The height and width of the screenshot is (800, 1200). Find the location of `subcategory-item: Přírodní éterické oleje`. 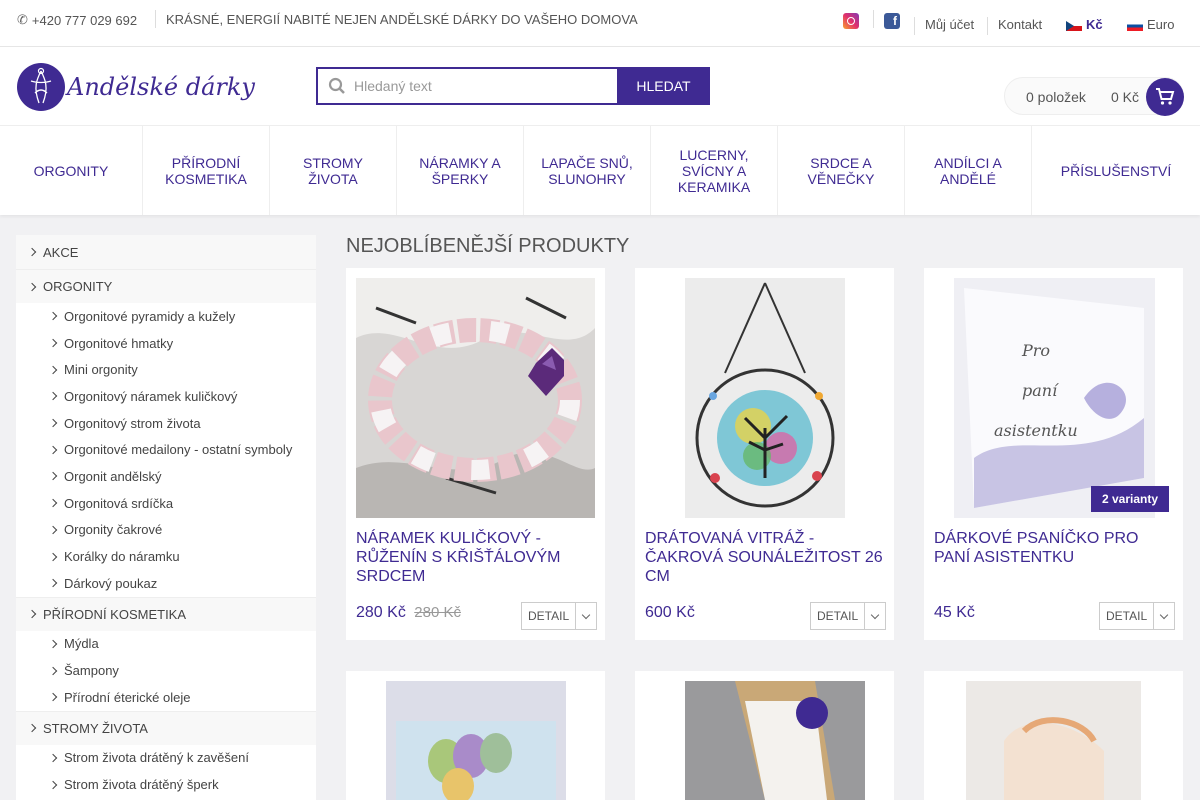

subcategory-item: Přírodní éterické oleje is located at coordinates (166, 697).